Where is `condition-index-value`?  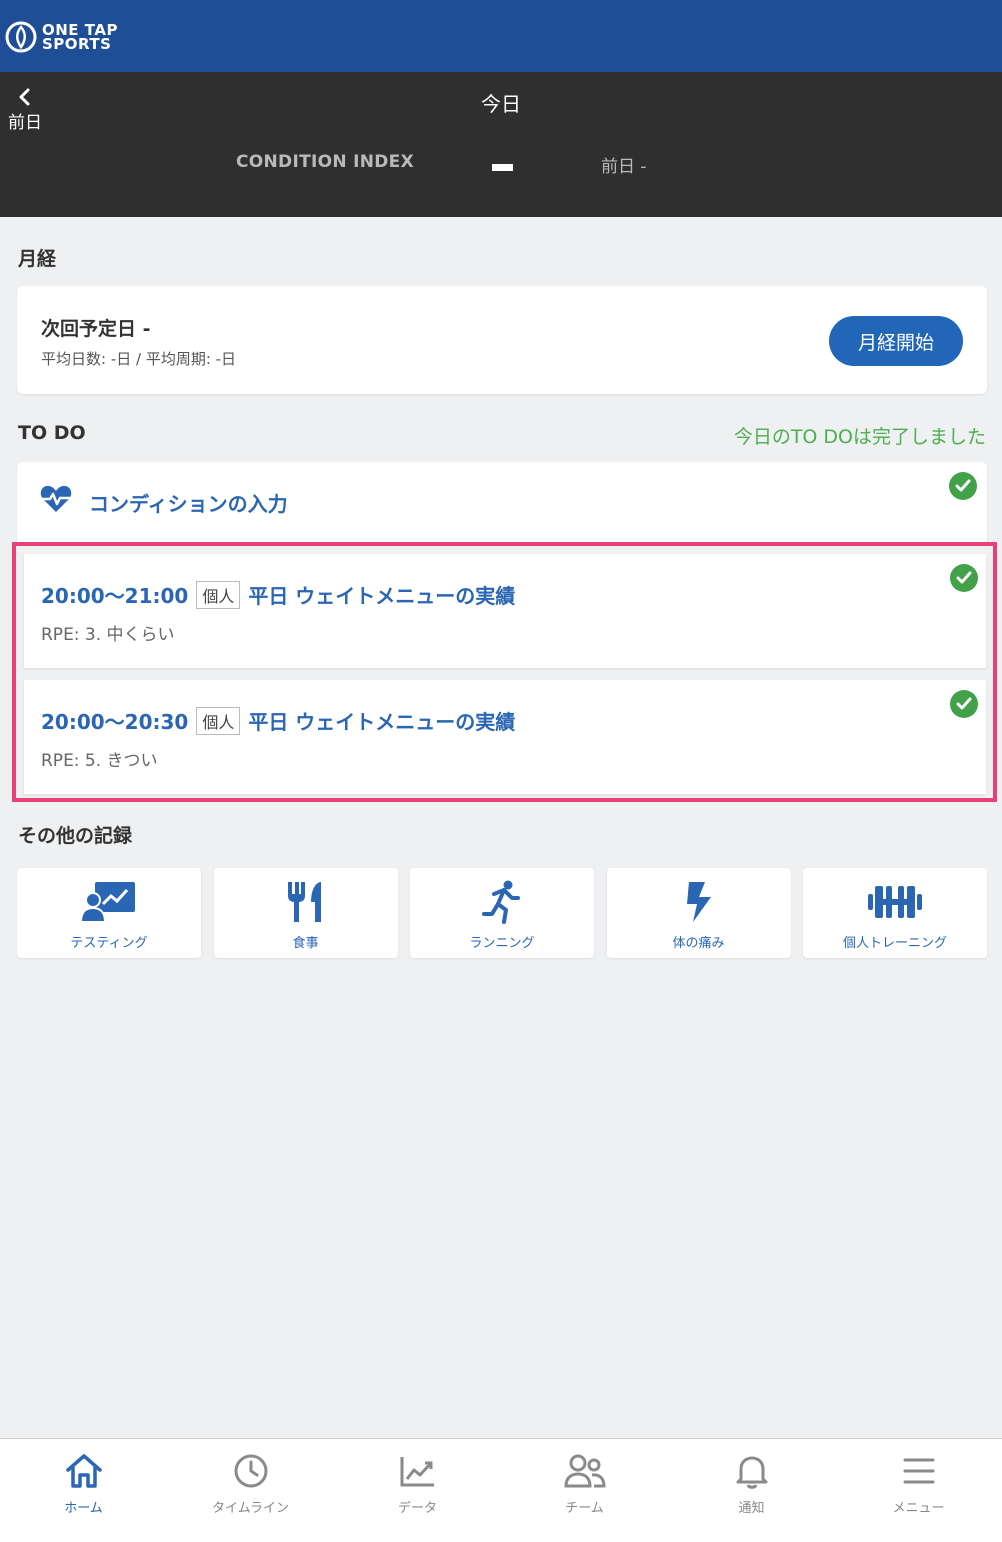 condition-index-value is located at coordinates (502, 167).